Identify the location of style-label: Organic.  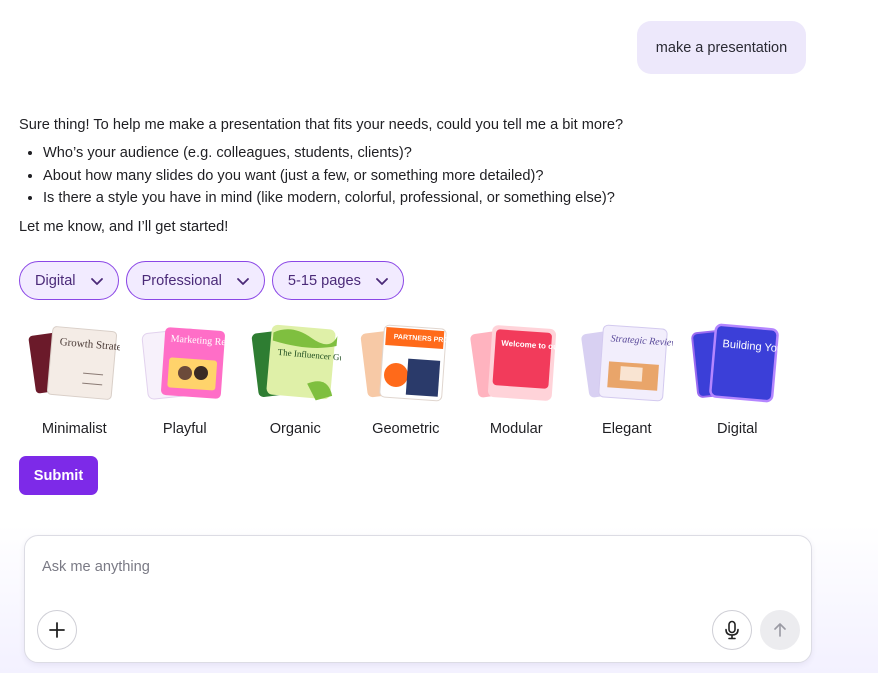
(295, 429).